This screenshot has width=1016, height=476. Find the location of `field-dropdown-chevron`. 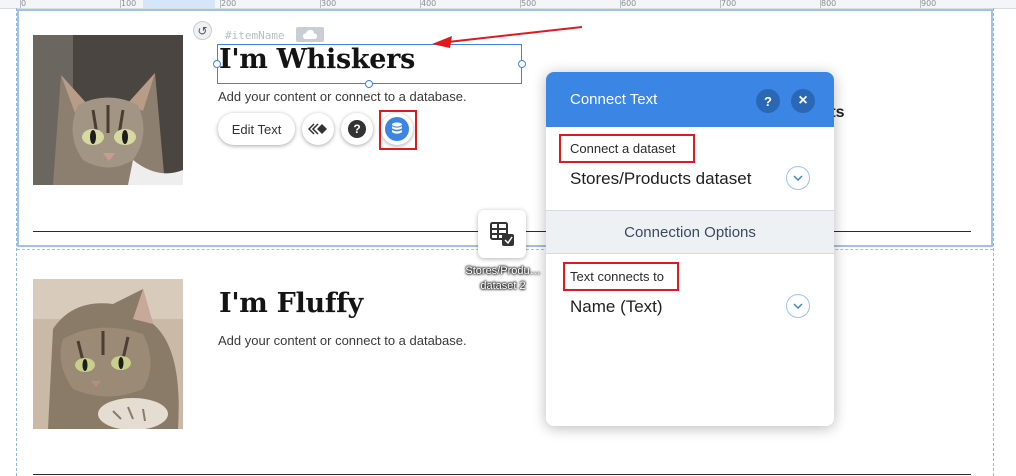

field-dropdown-chevron is located at coordinates (798, 306).